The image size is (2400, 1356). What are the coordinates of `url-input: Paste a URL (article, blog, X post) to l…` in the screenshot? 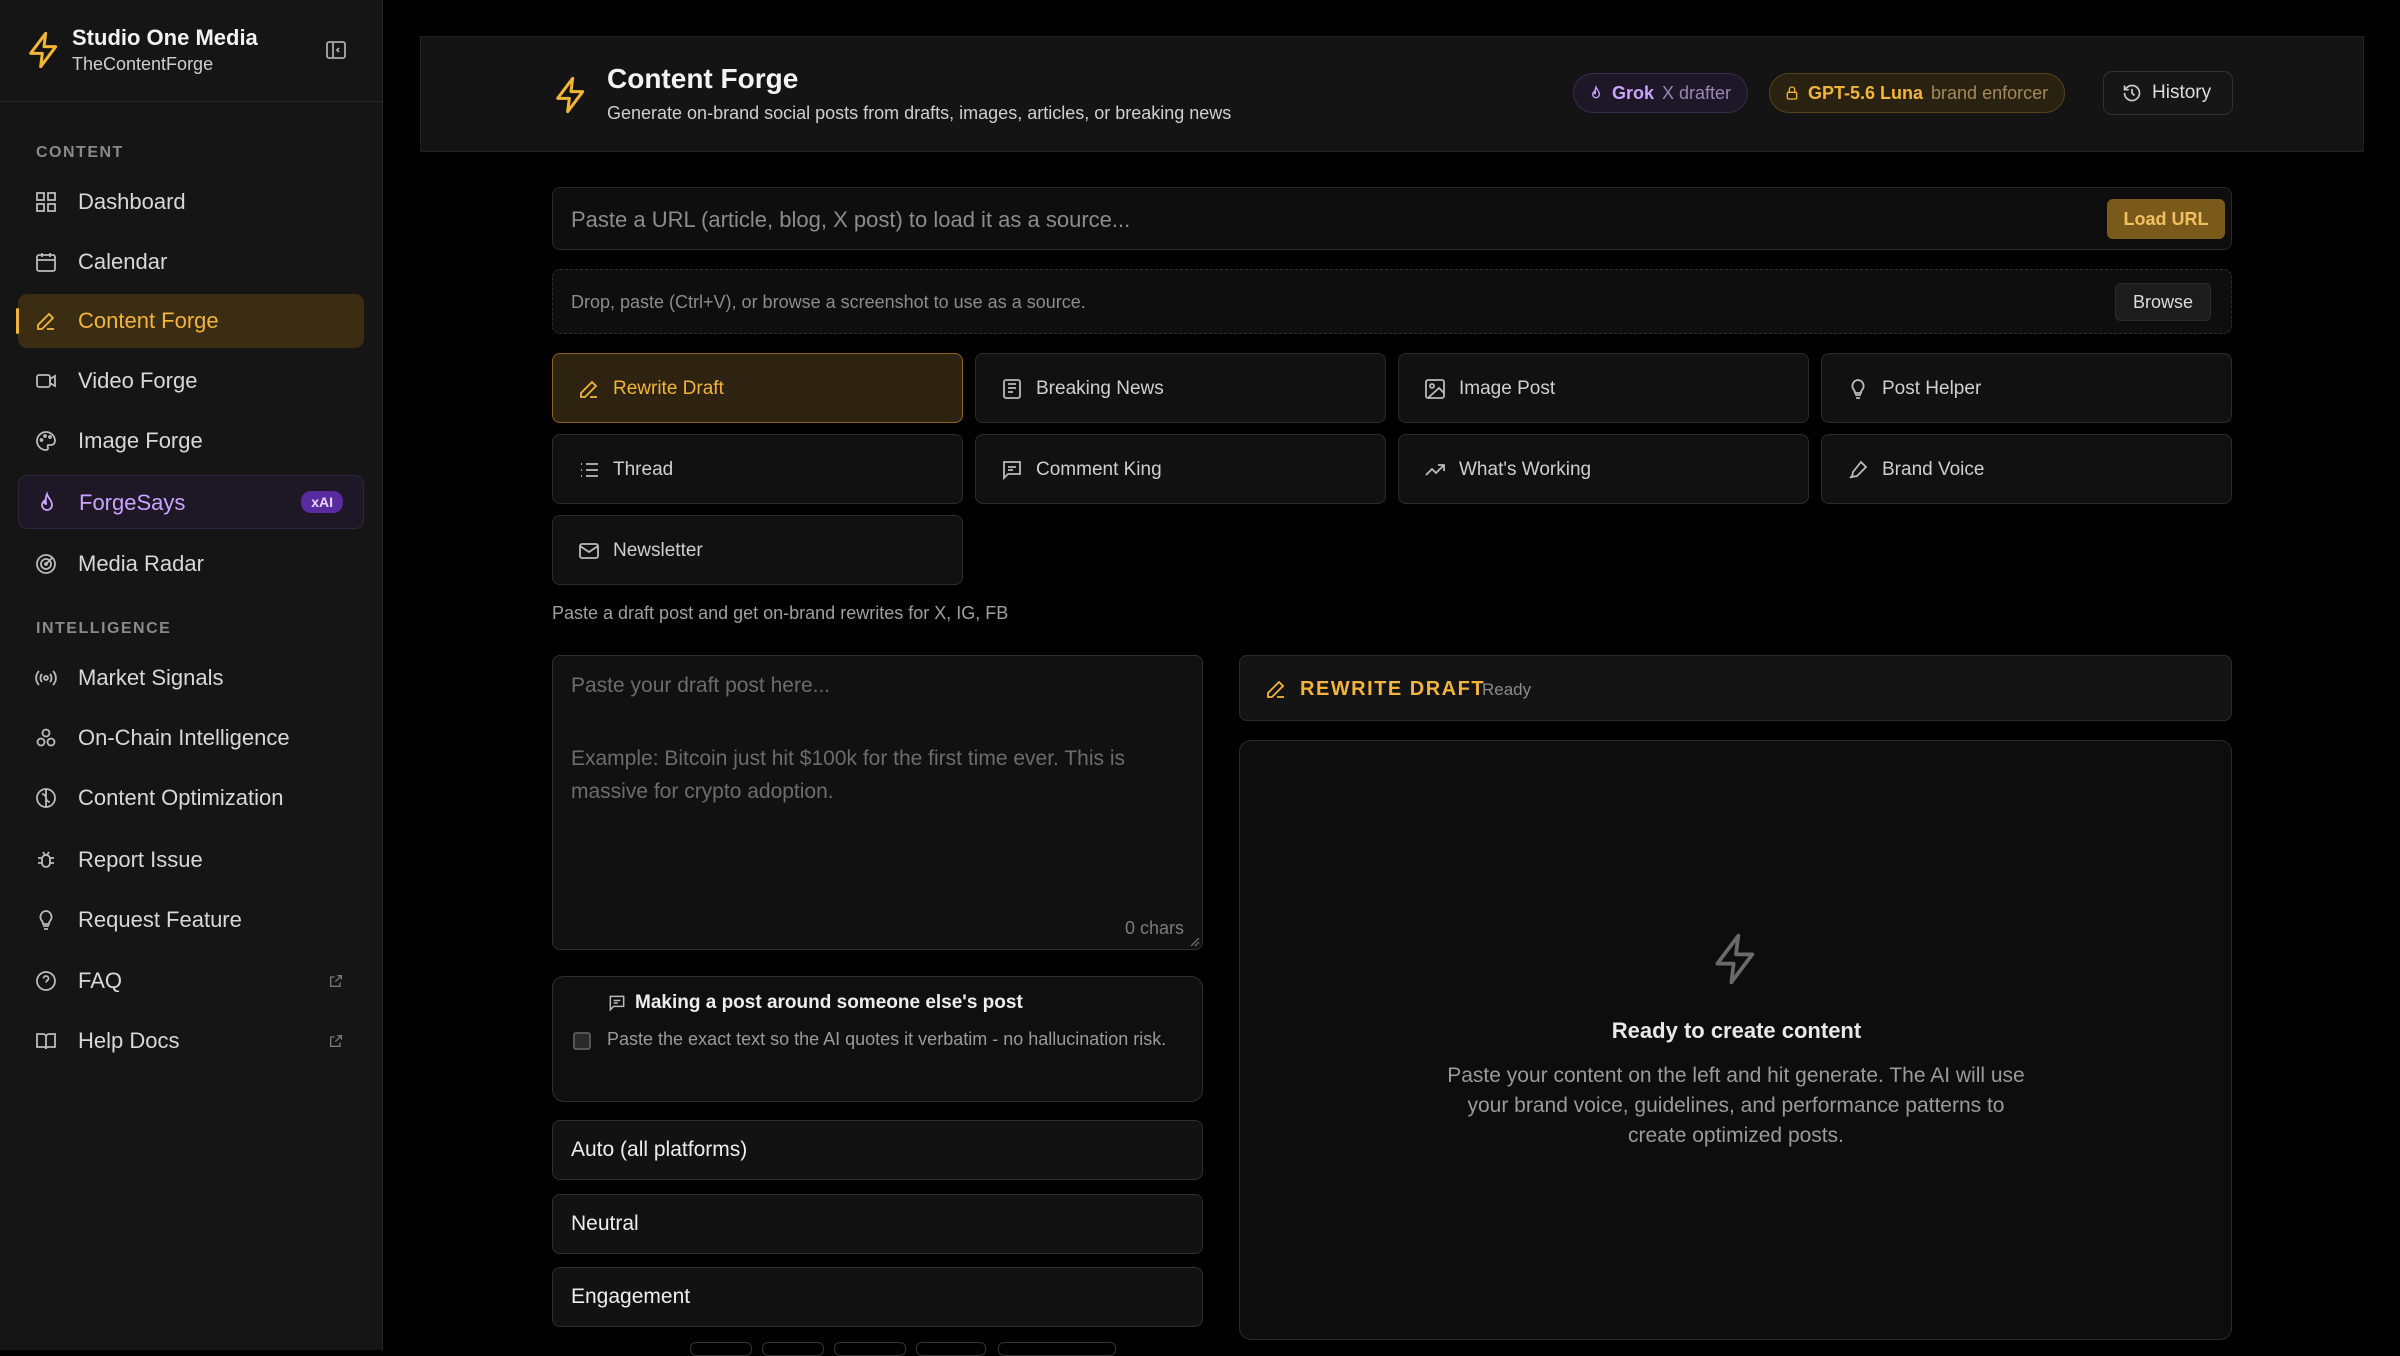 It's located at (1392, 218).